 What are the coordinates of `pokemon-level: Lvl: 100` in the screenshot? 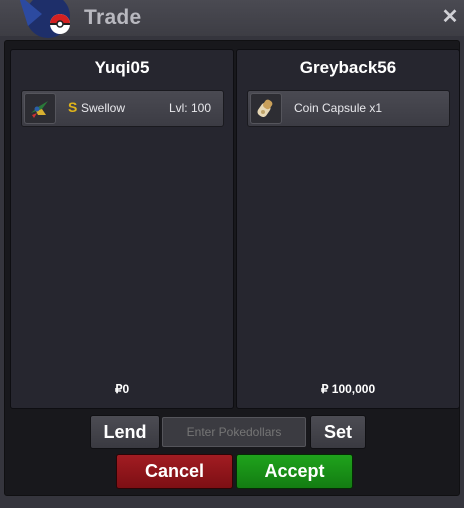 It's located at (189, 108).